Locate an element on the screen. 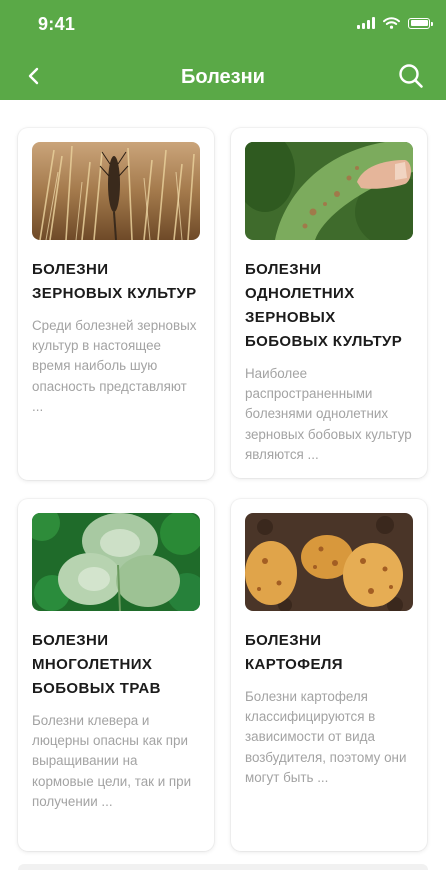  search-button is located at coordinates (411, 76).